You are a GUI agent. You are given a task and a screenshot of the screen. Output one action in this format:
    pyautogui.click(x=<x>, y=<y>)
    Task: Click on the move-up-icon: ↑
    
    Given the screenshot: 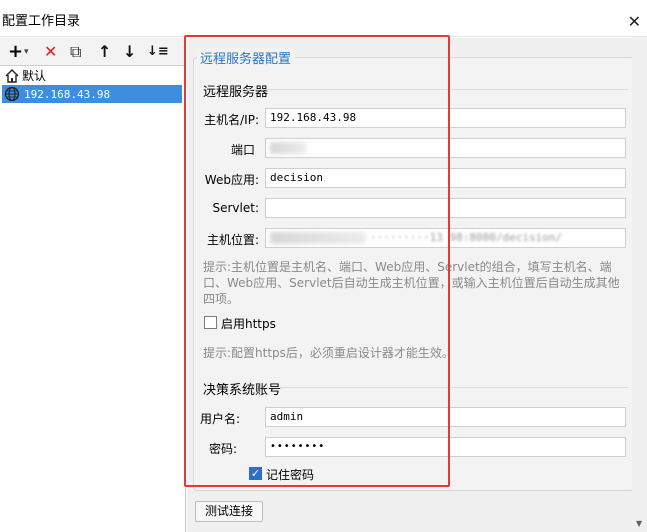 What is the action you would take?
    pyautogui.click(x=104, y=52)
    